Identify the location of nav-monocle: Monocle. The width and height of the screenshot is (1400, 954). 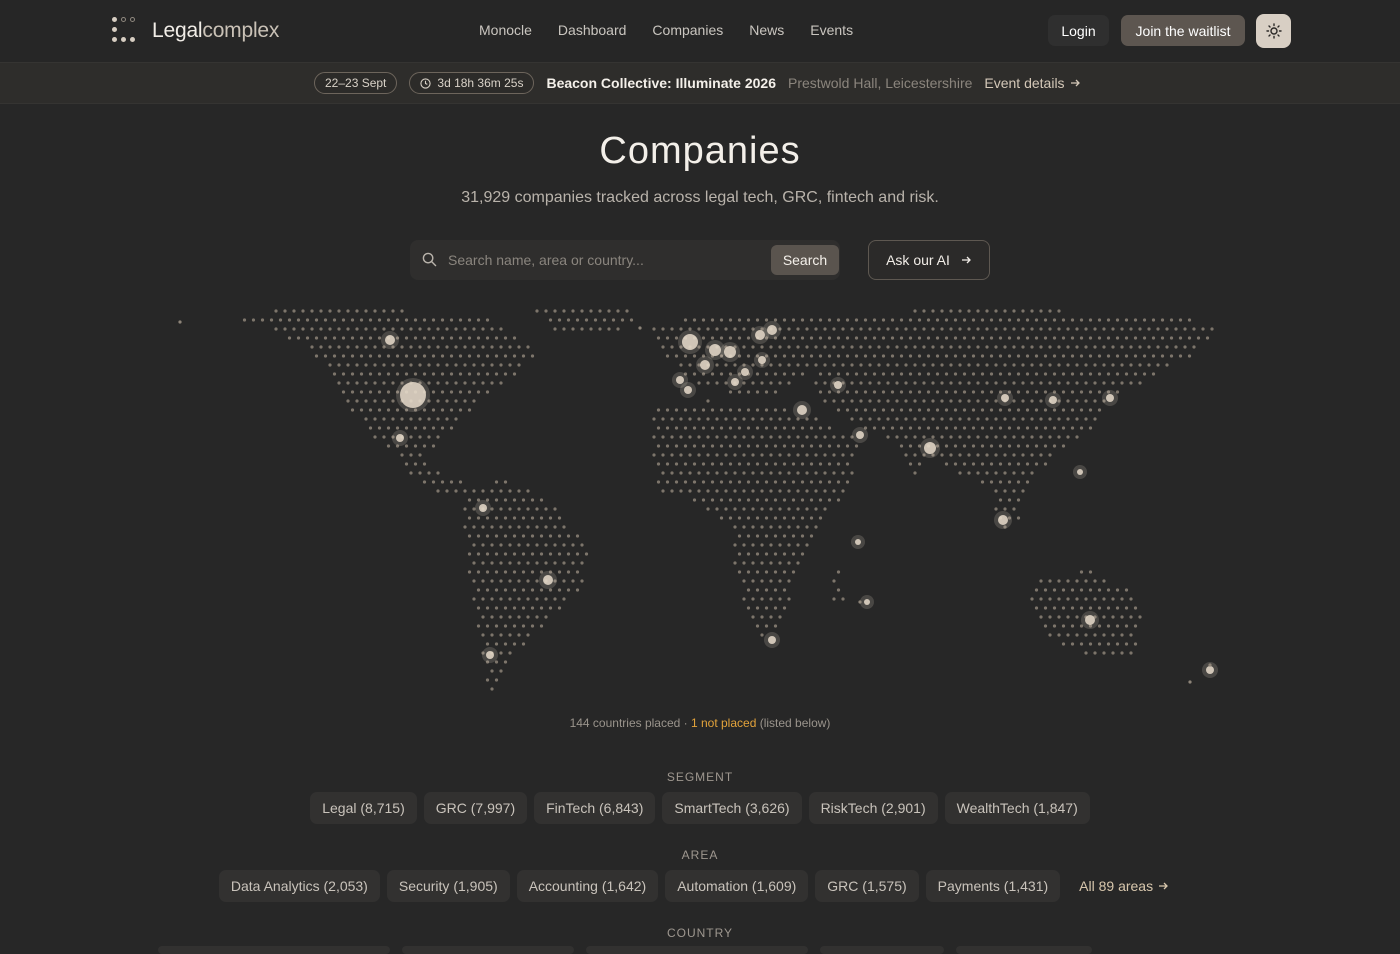
(505, 30).